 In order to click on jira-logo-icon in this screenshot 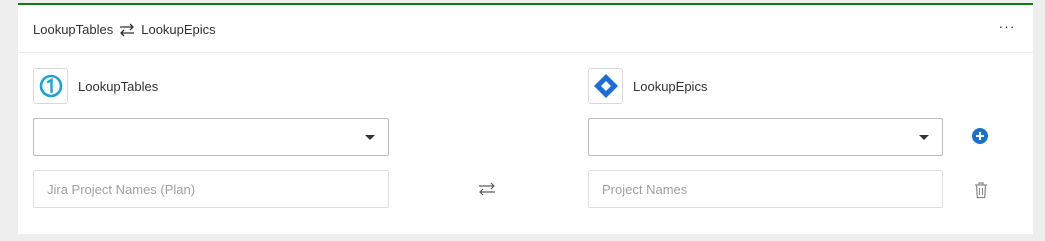, I will do `click(605, 86)`.